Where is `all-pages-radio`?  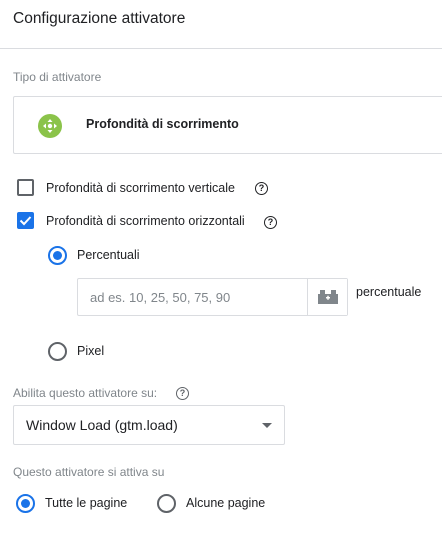
all-pages-radio is located at coordinates (25, 503).